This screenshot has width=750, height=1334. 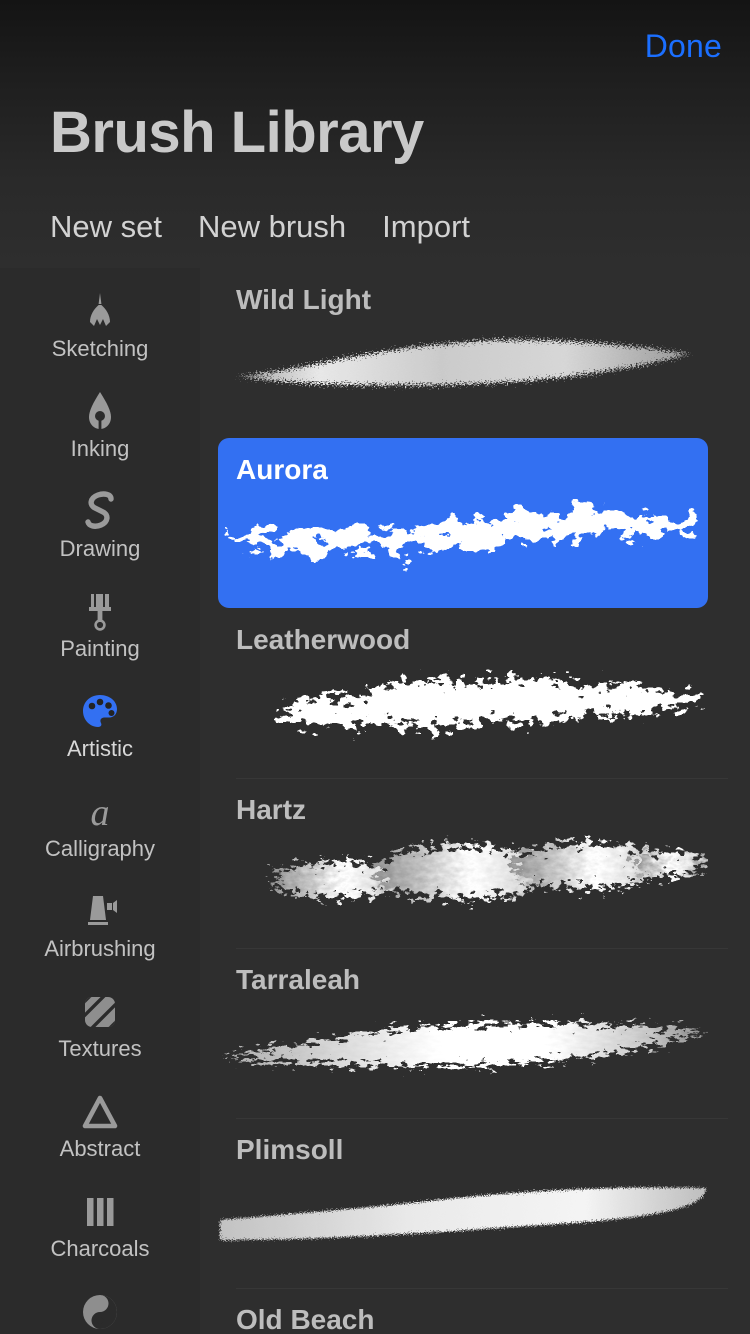 I want to click on brush-row: Hartz, so click(x=484, y=863).